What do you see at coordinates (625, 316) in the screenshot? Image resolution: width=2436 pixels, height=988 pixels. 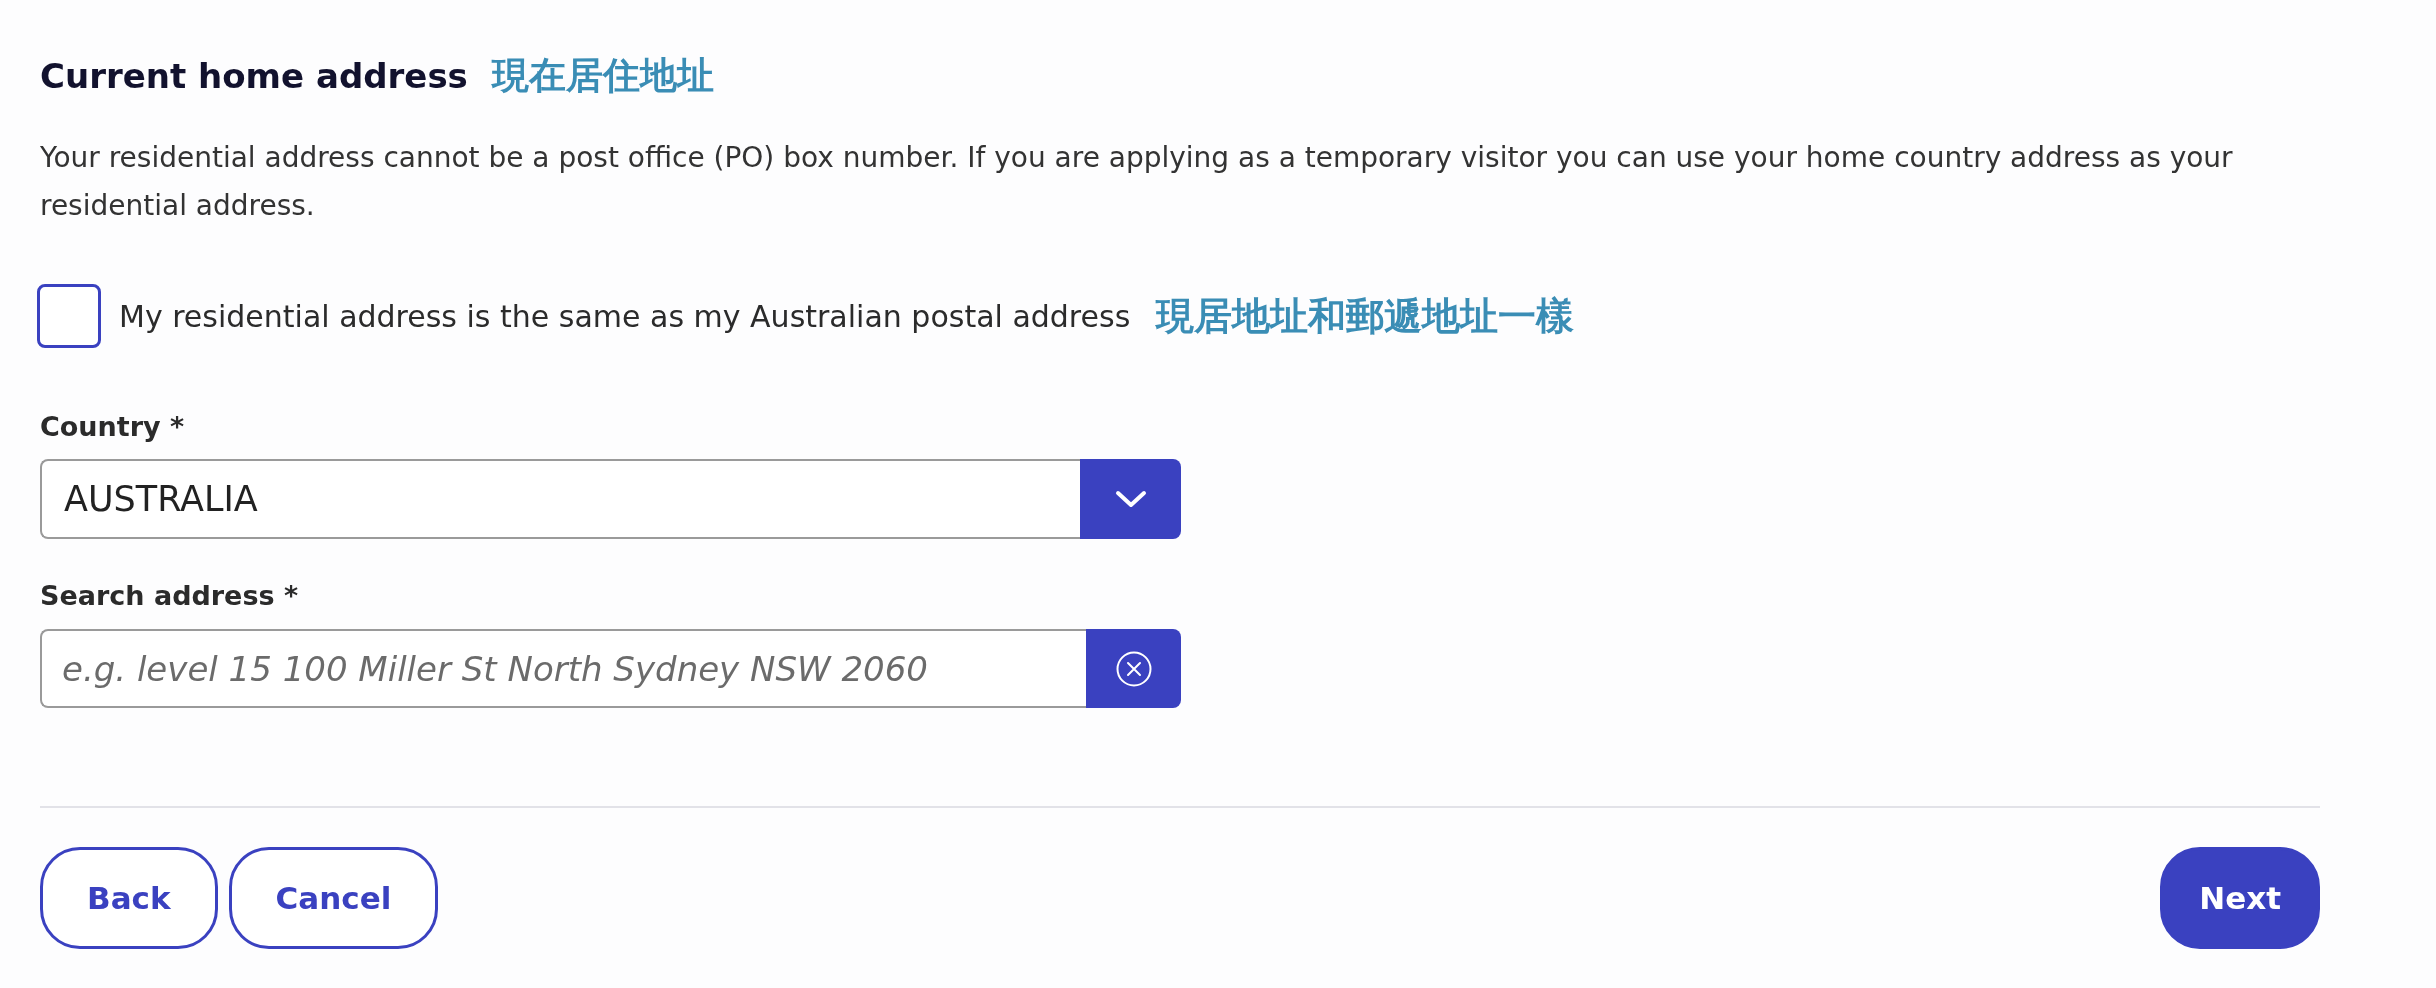 I see `checkbox-label: My residential address is the same as my Australian postal address` at bounding box center [625, 316].